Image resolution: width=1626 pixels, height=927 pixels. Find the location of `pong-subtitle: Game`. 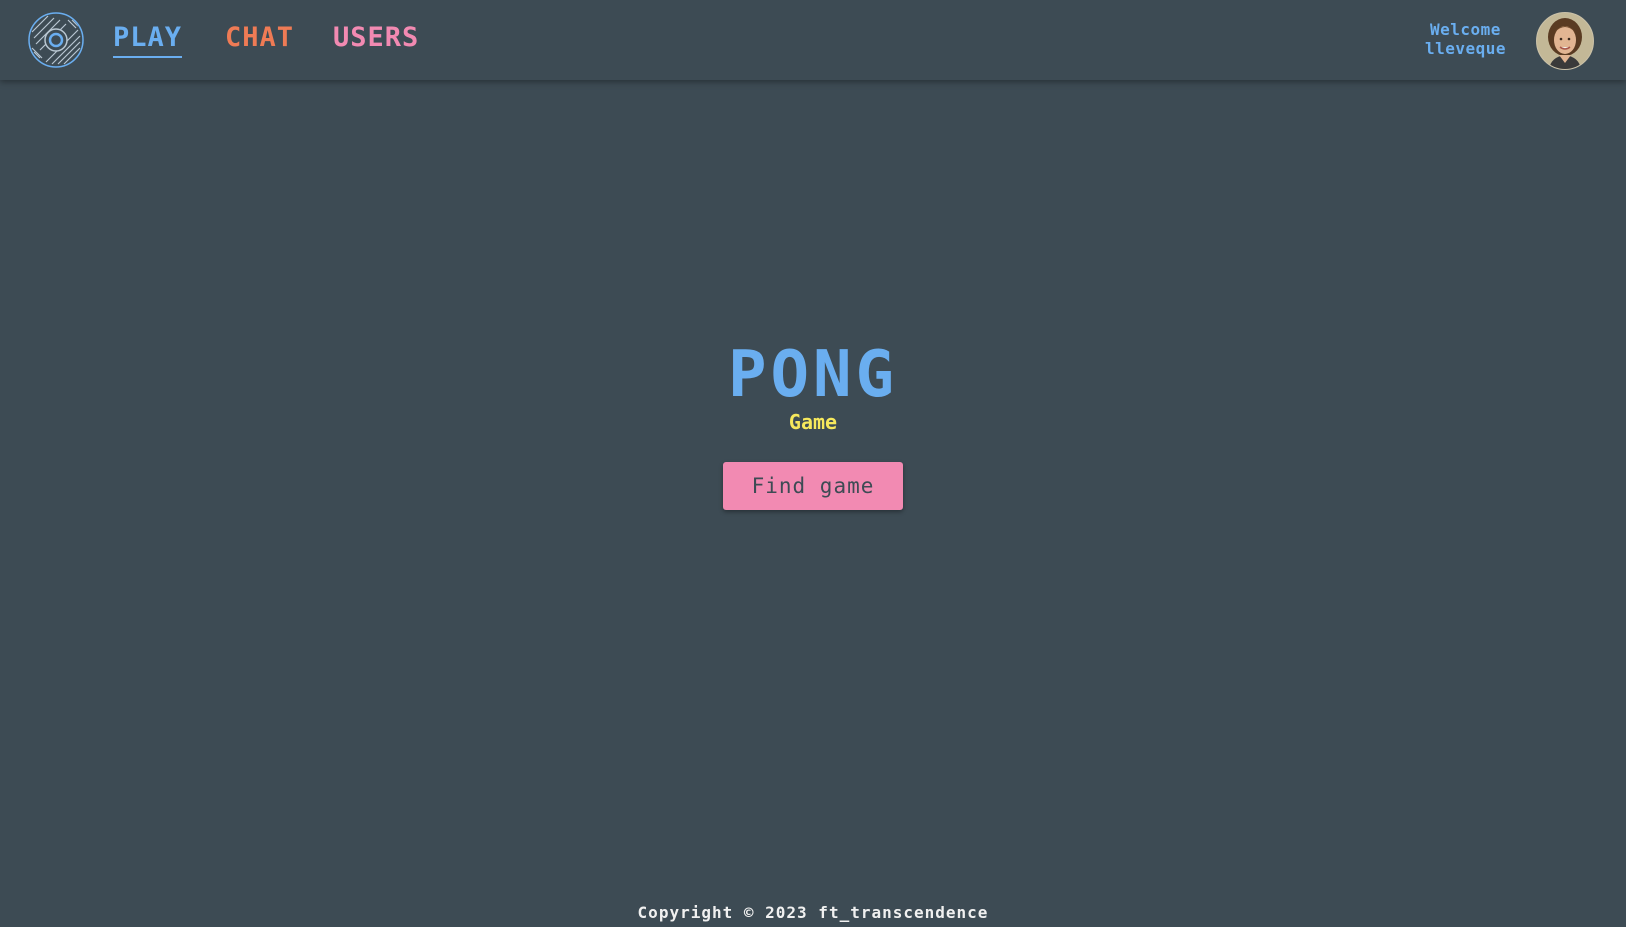

pong-subtitle: Game is located at coordinates (813, 422).